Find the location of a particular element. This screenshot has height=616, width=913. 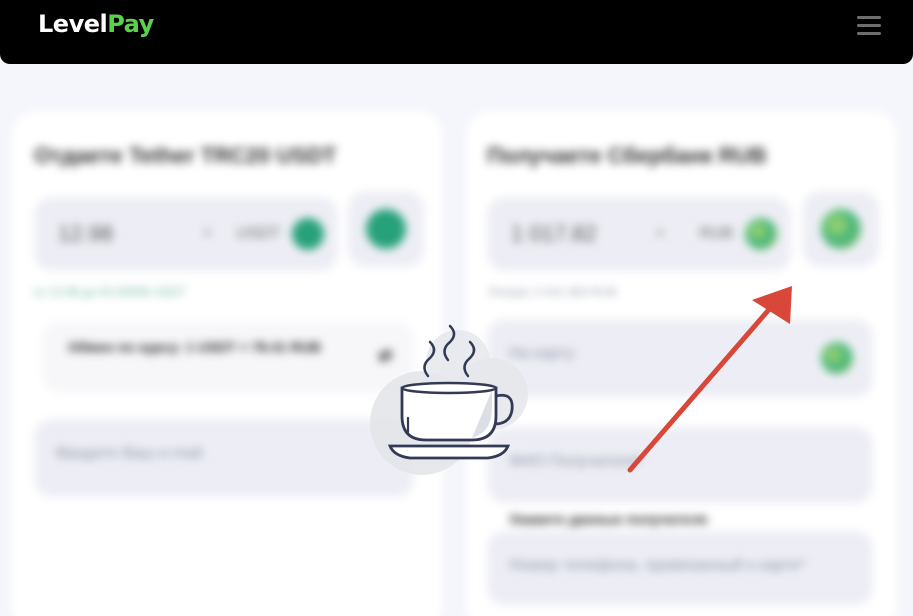

rate-box: Обмен по курсу: 1 USDT = 78.41 RUB ⇄ is located at coordinates (228, 357).